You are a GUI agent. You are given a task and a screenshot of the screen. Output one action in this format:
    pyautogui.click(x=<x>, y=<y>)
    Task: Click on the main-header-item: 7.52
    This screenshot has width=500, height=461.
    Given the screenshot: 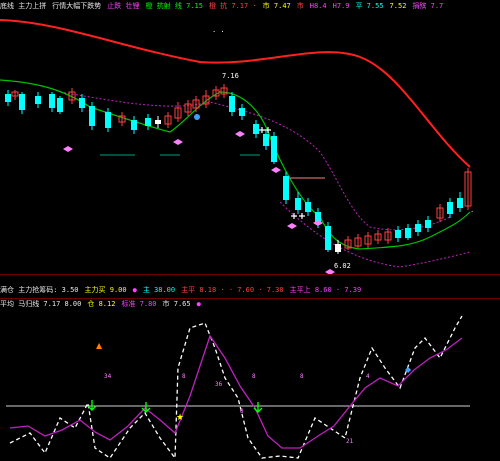 What is the action you would take?
    pyautogui.click(x=398, y=6)
    